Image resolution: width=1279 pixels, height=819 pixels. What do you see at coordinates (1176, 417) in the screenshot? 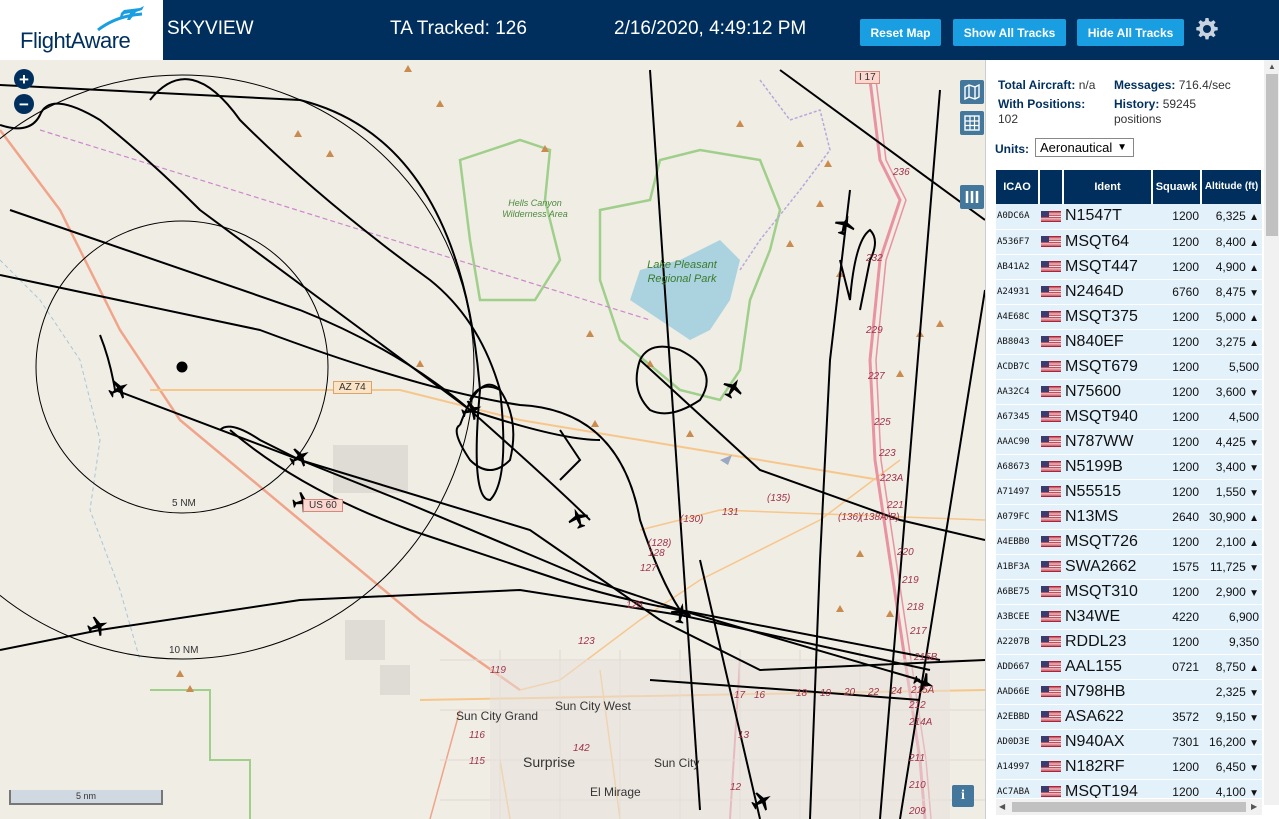
I see `cell-squawk: 1200` at bounding box center [1176, 417].